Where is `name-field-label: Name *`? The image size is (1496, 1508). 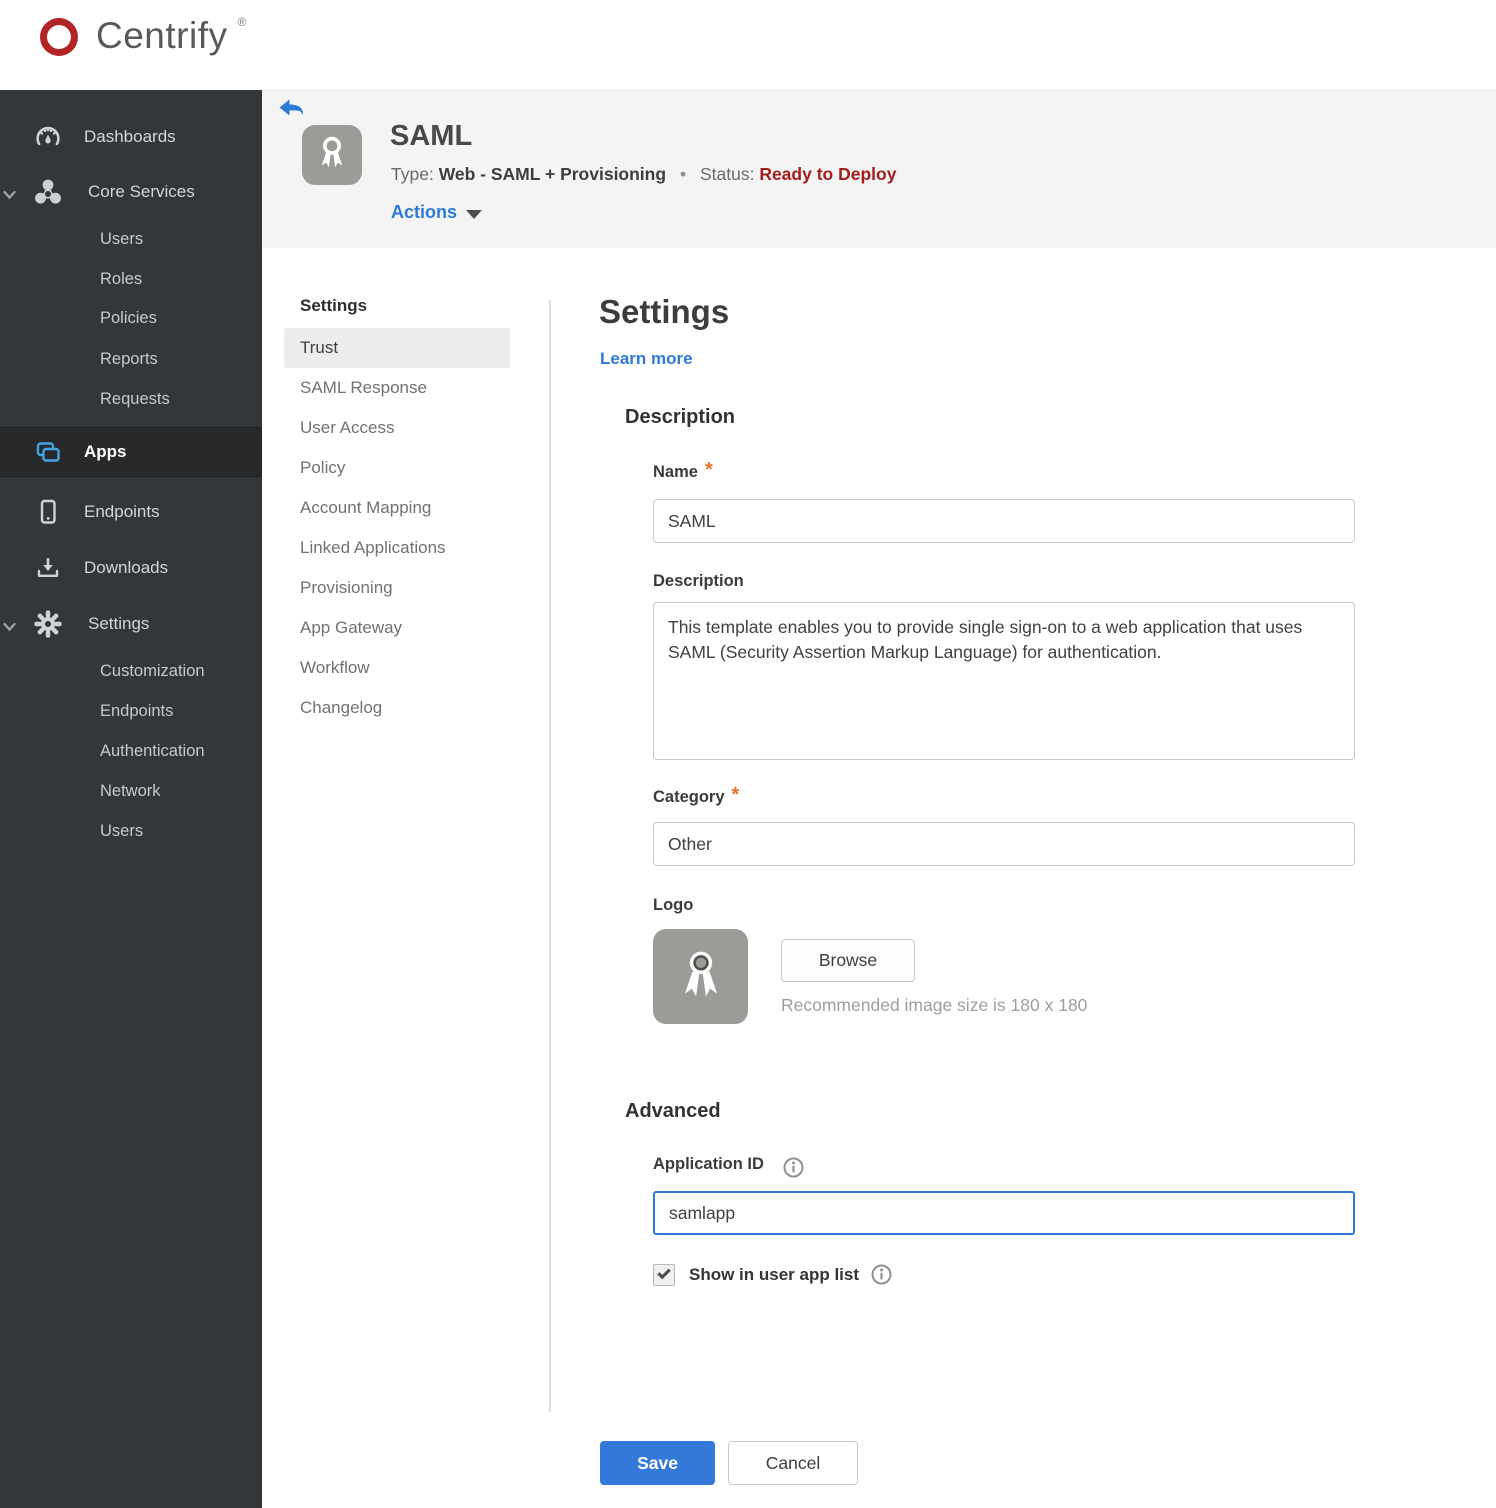 name-field-label: Name * is located at coordinates (683, 470).